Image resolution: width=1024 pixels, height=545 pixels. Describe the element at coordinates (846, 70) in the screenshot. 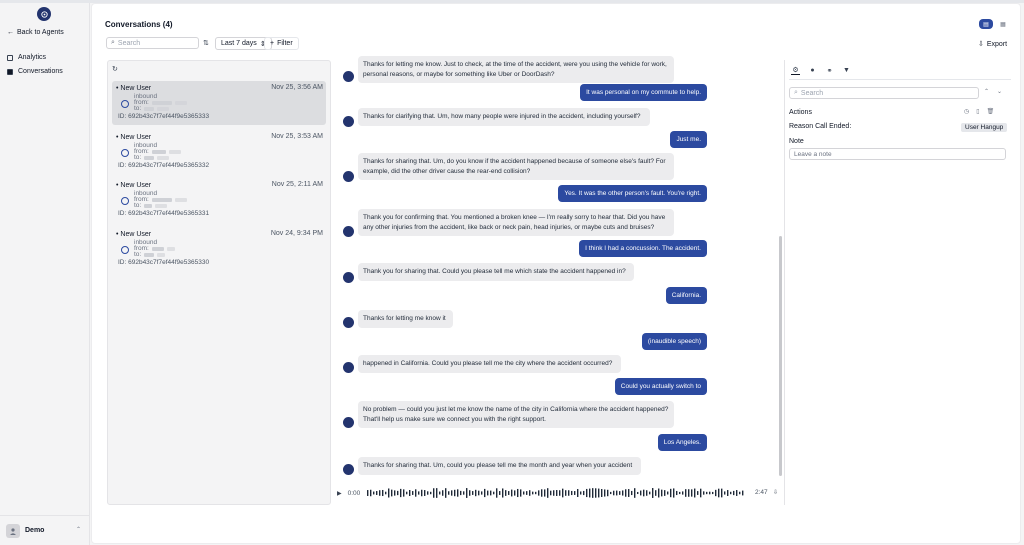

I see `filter-tab-icon: ▼` at that location.